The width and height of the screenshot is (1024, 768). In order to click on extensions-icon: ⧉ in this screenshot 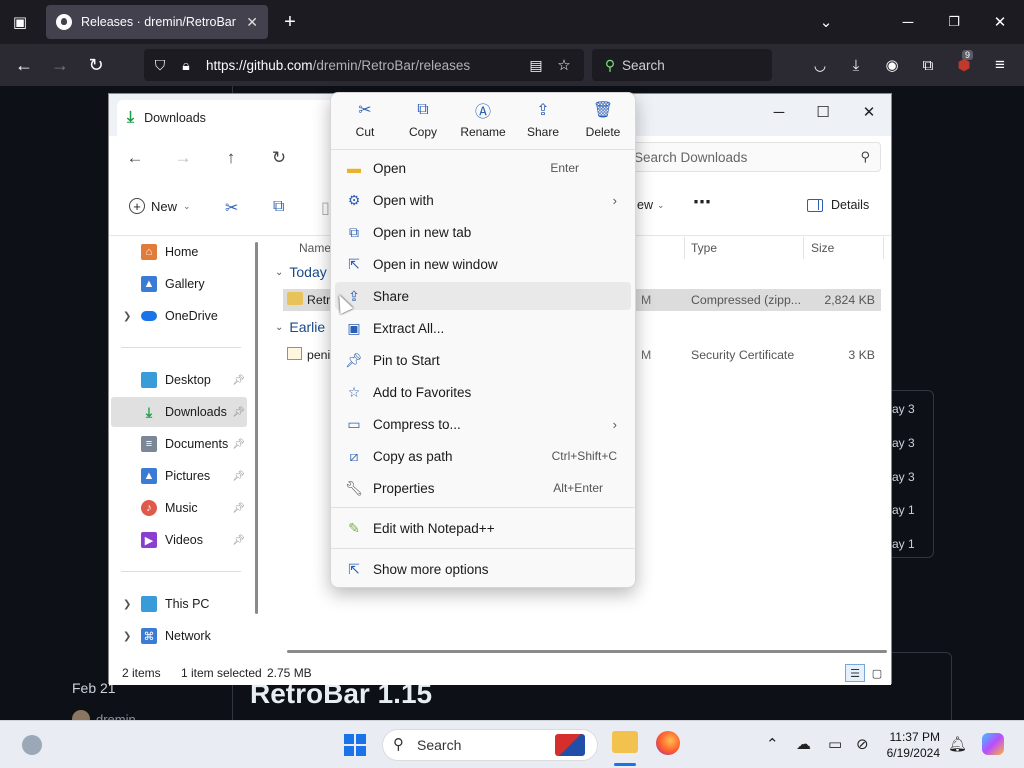, I will do `click(928, 65)`.